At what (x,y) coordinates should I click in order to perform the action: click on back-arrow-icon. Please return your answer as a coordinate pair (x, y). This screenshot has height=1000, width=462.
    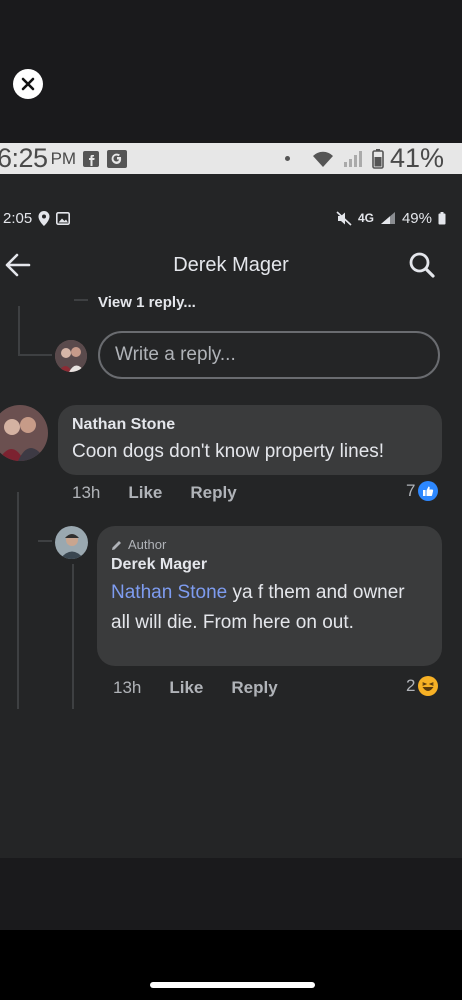
    Looking at the image, I should click on (18, 265).